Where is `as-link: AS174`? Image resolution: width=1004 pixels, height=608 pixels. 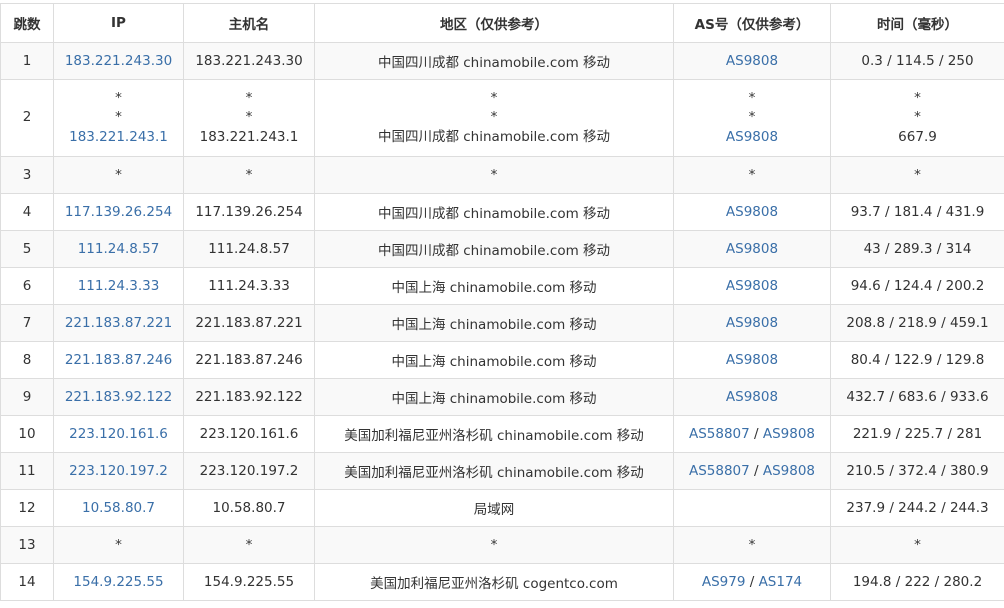
as-link: AS174 is located at coordinates (781, 582).